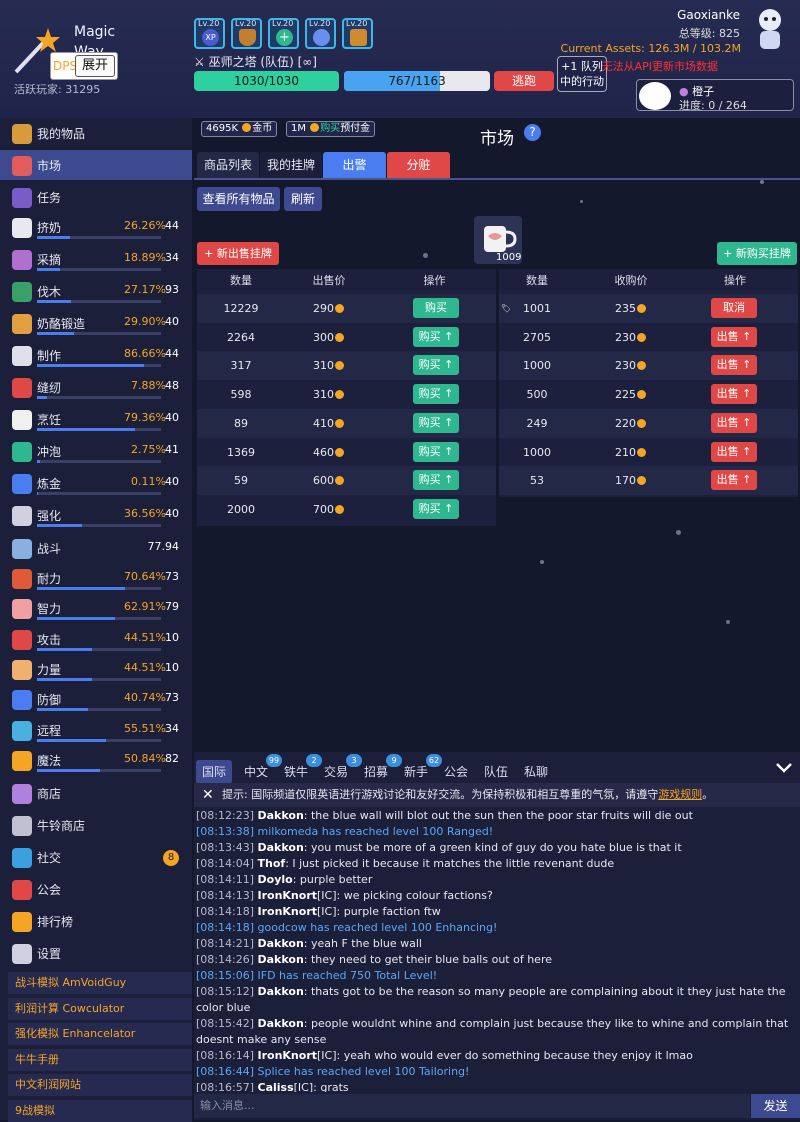 The image size is (800, 1122). Describe the element at coordinates (582, 74) in the screenshot. I see `action-queue-button: +1 队列 中的行动` at that location.